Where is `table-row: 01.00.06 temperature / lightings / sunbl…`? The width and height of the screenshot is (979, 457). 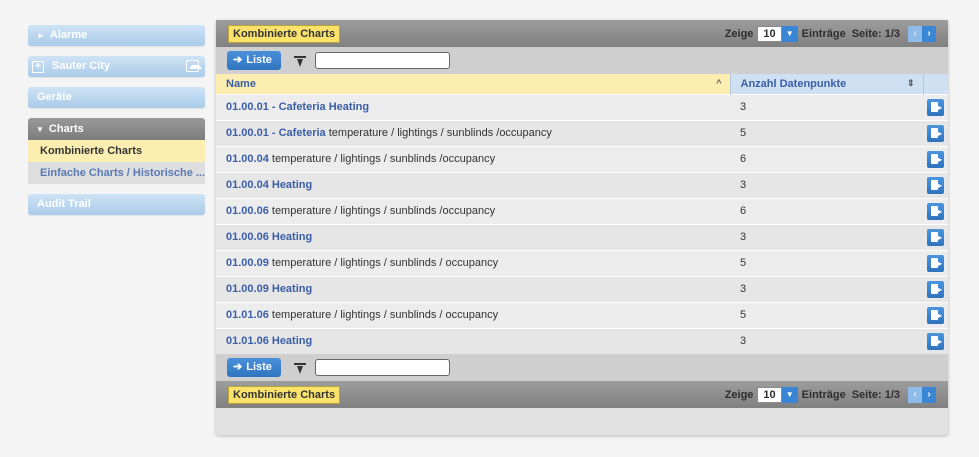 table-row: 01.00.06 temperature / lightings / sunbl… is located at coordinates (582, 210).